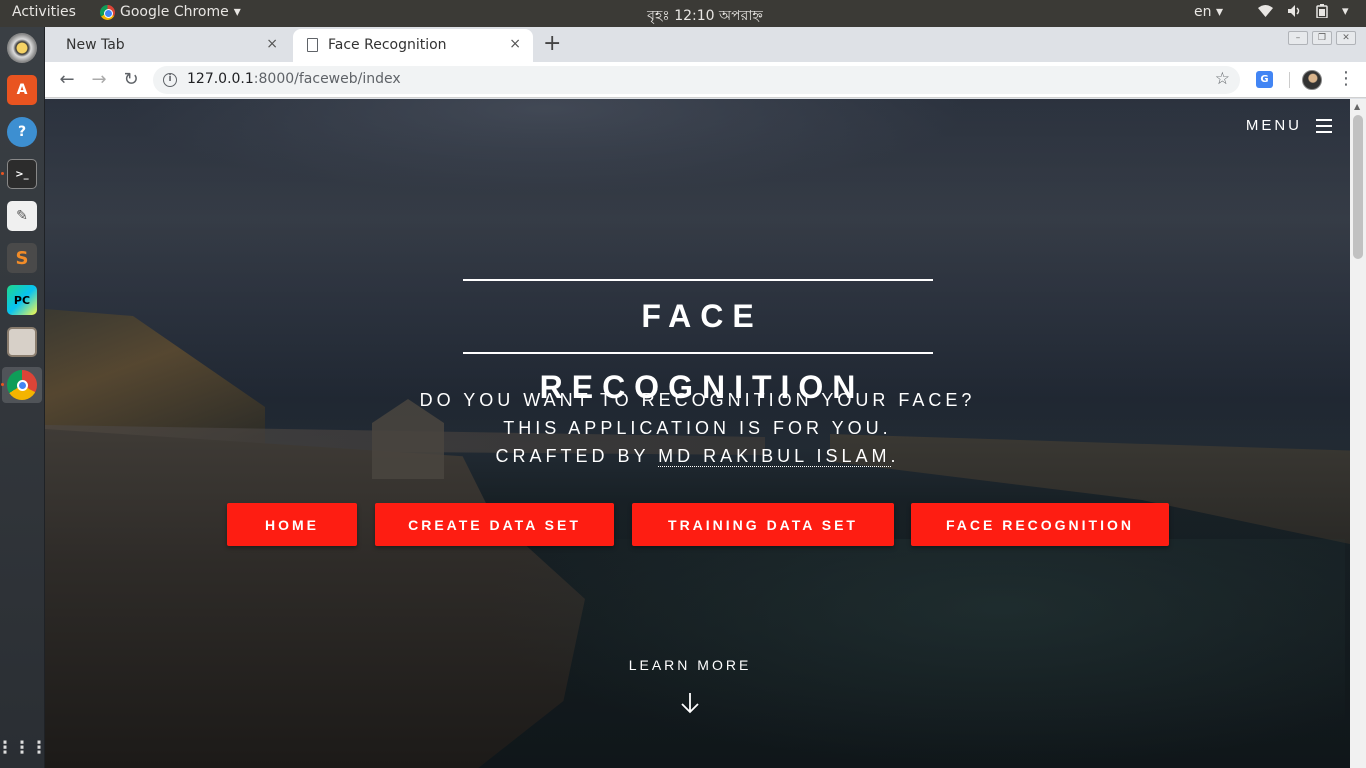 Image resolution: width=1366 pixels, height=768 pixels. Describe the element at coordinates (1273, 125) in the screenshot. I see `menu-label: MENU` at that location.